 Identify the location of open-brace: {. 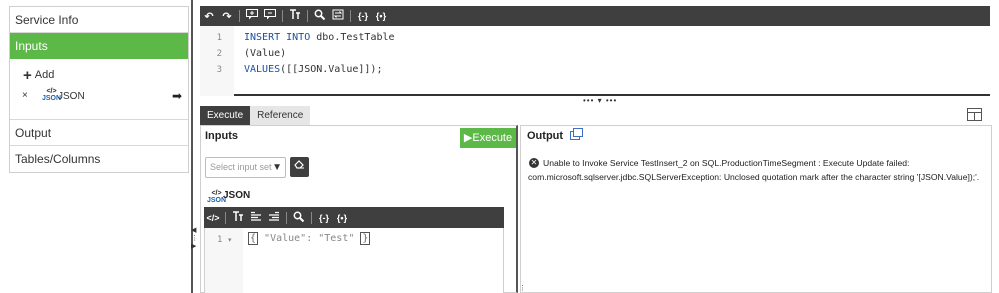
(253, 238).